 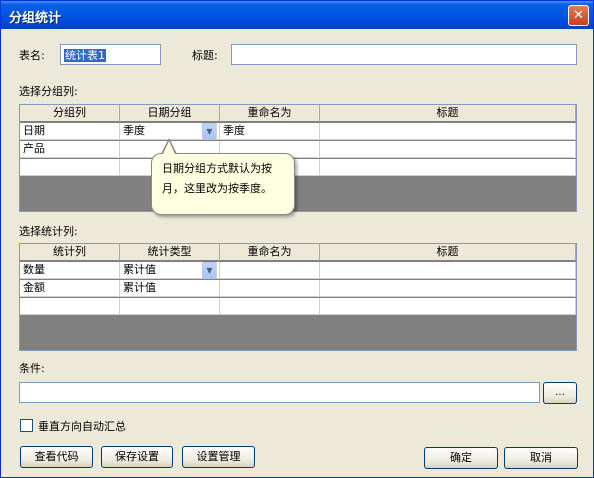 I want to click on table-row: 数量 累计值 ▼, so click(x=298, y=270).